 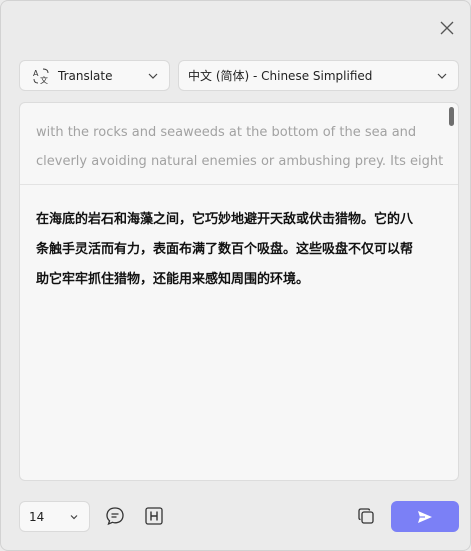 I want to click on result-line: 助它牢牢抓住猎物，还能用来感知周围的环境。, so click(x=173, y=279).